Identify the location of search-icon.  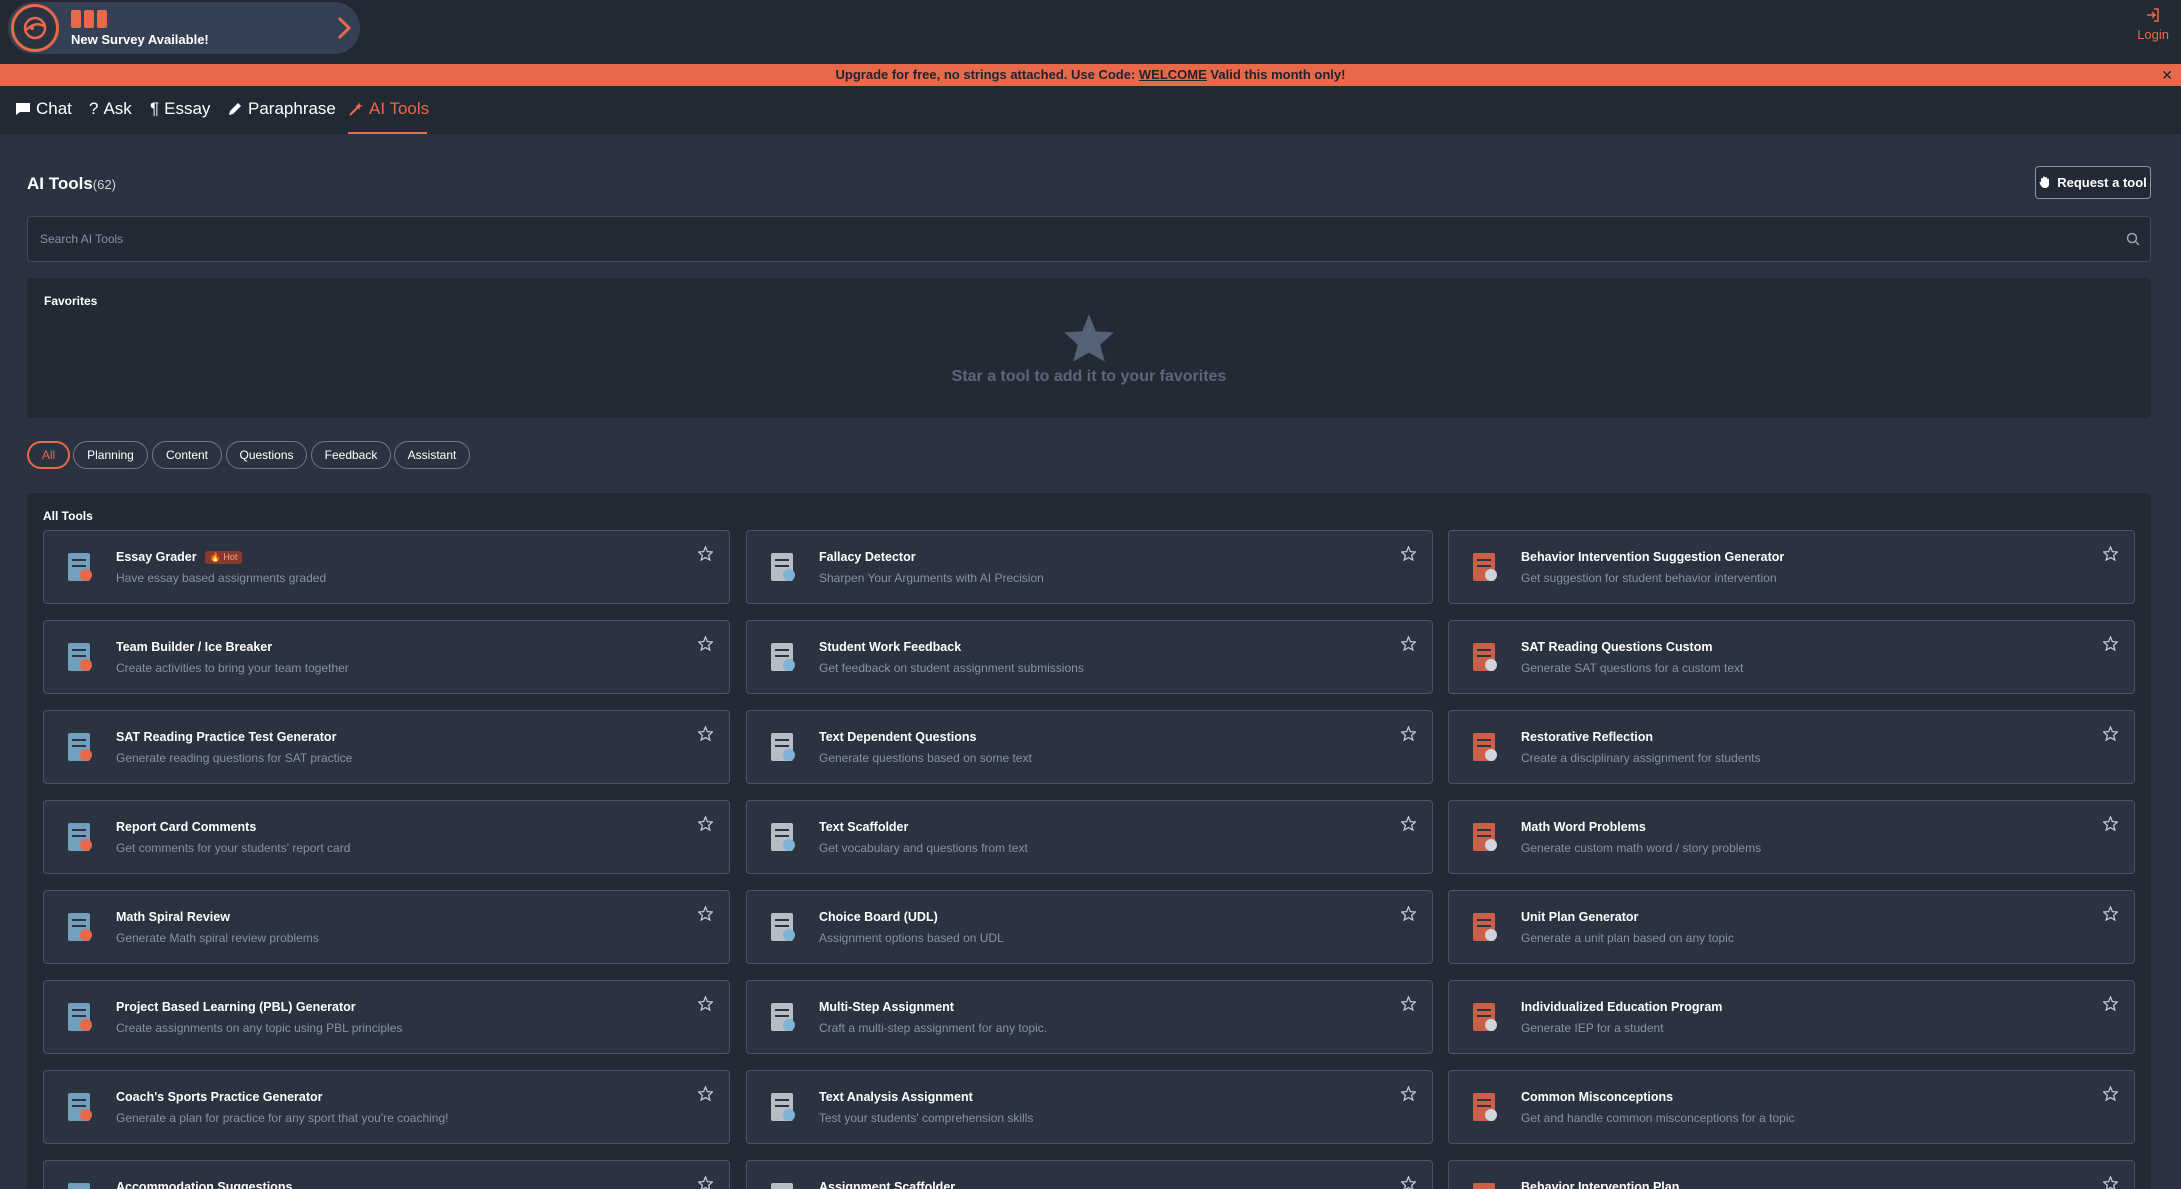
(2133, 239).